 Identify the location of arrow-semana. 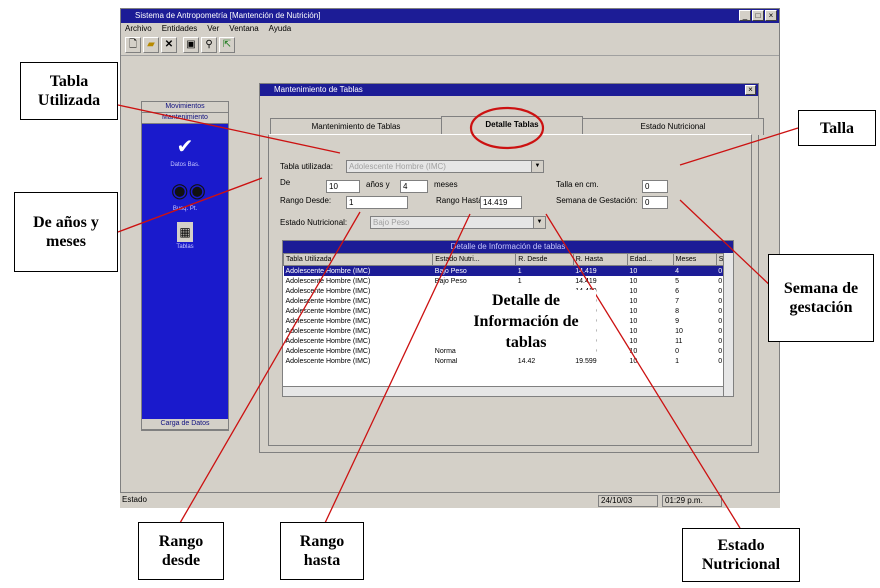
(727, 245).